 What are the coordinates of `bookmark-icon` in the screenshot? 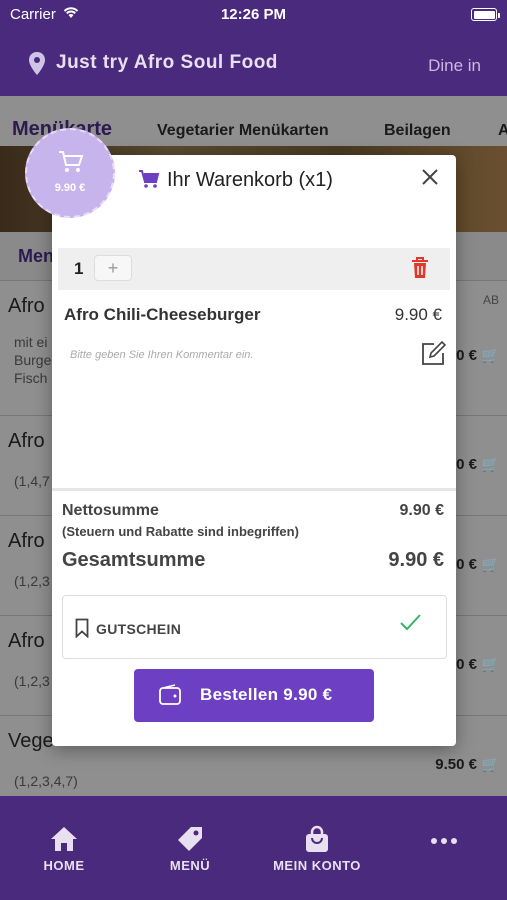 It's located at (82, 630).